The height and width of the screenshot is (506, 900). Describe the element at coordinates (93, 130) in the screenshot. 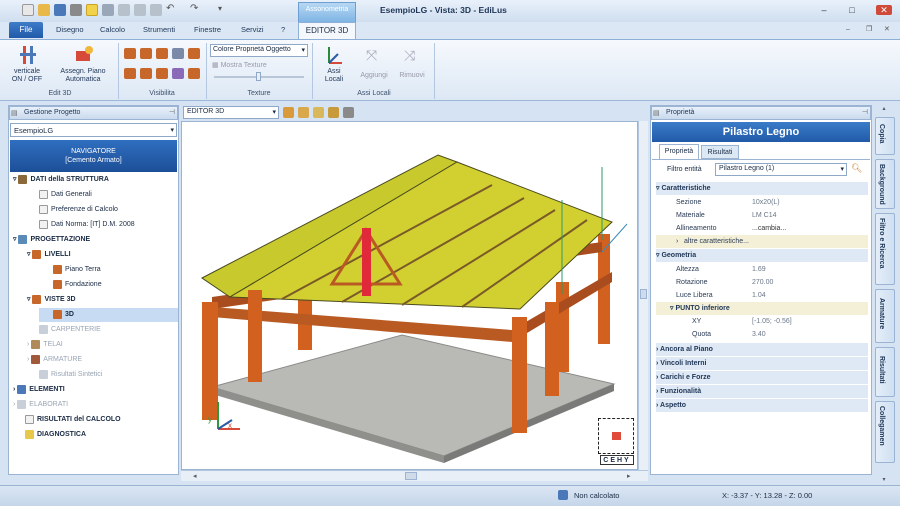

I see `project-select: EsempioLG ▾` at that location.